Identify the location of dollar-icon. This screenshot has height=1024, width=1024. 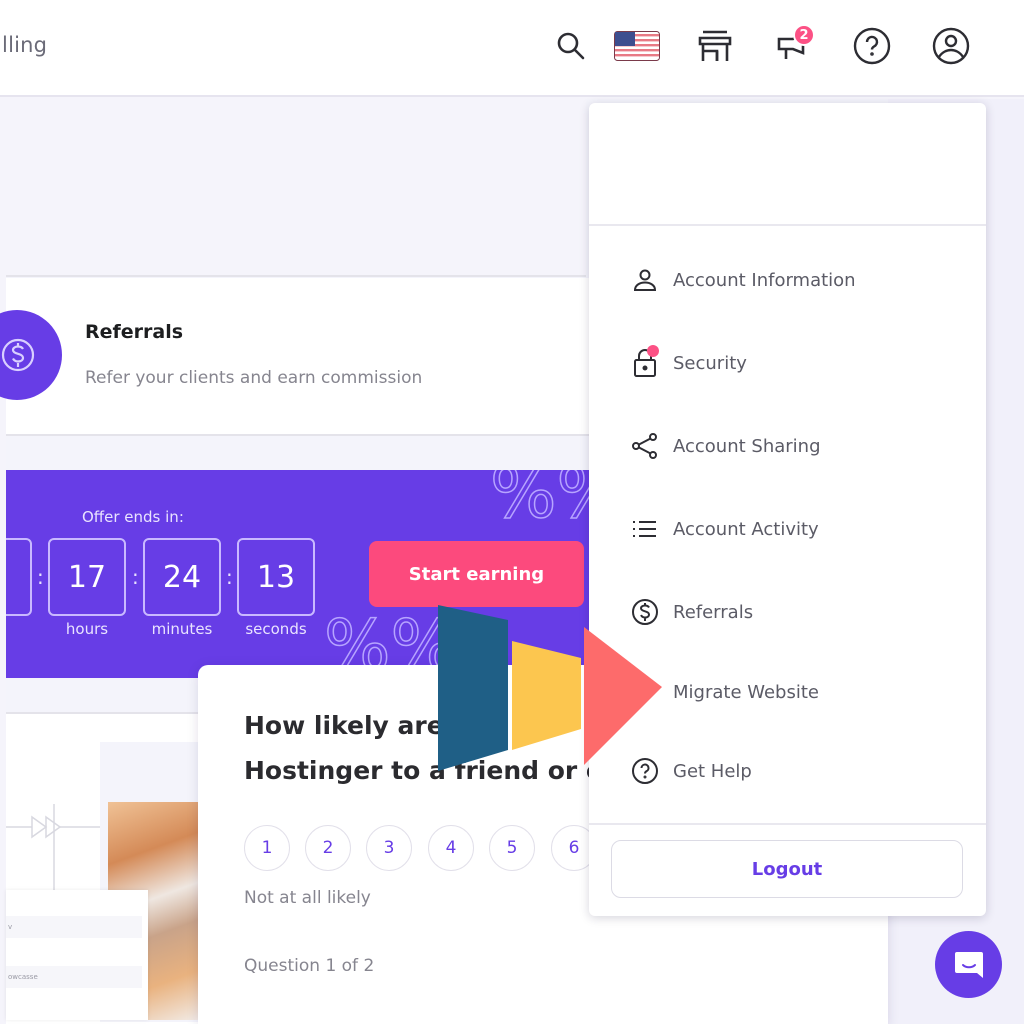
(18, 355).